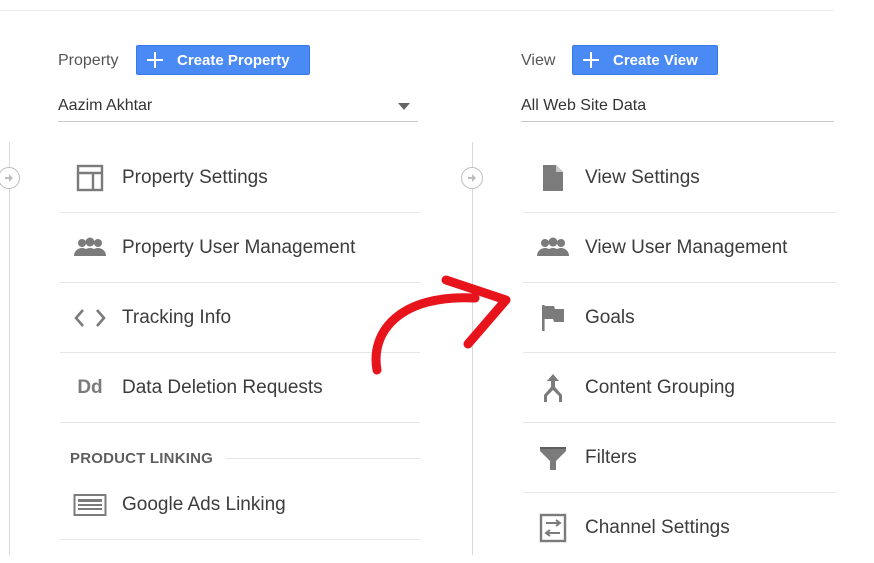  Describe the element at coordinates (584, 105) in the screenshot. I see `view-selected-value: All Web Site Data` at that location.